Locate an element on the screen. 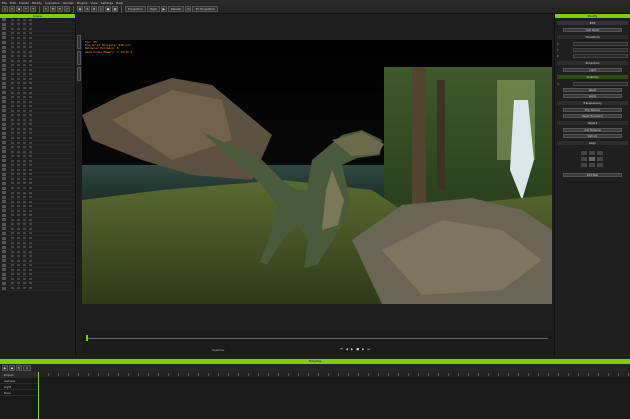 The width and height of the screenshot is (630, 419). menu-settings: Settings is located at coordinates (107, 3).